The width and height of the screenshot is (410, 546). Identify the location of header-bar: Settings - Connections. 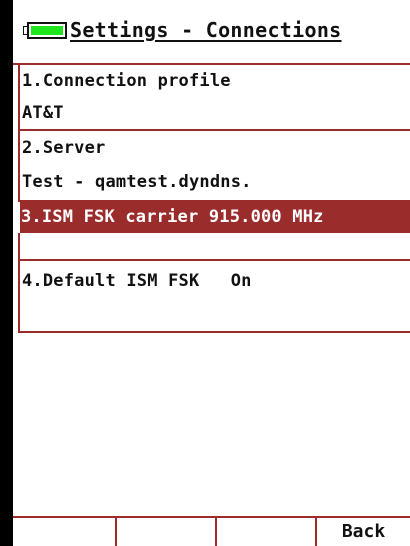
(211, 28).